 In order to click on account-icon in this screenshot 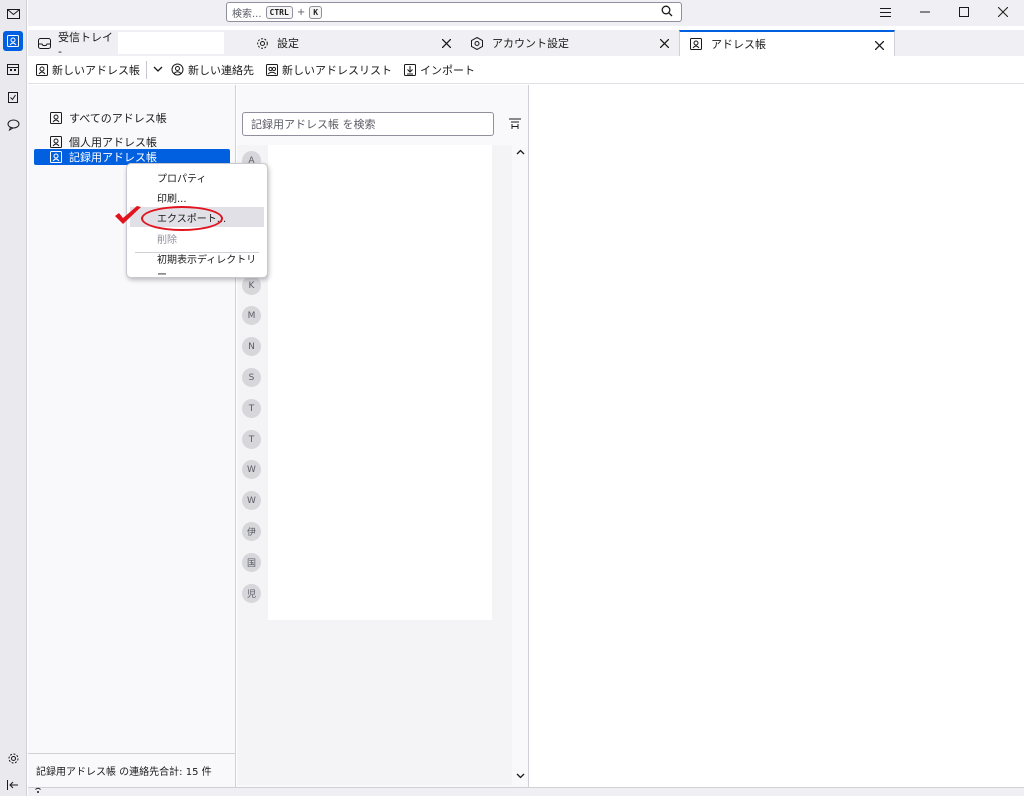, I will do `click(478, 43)`.